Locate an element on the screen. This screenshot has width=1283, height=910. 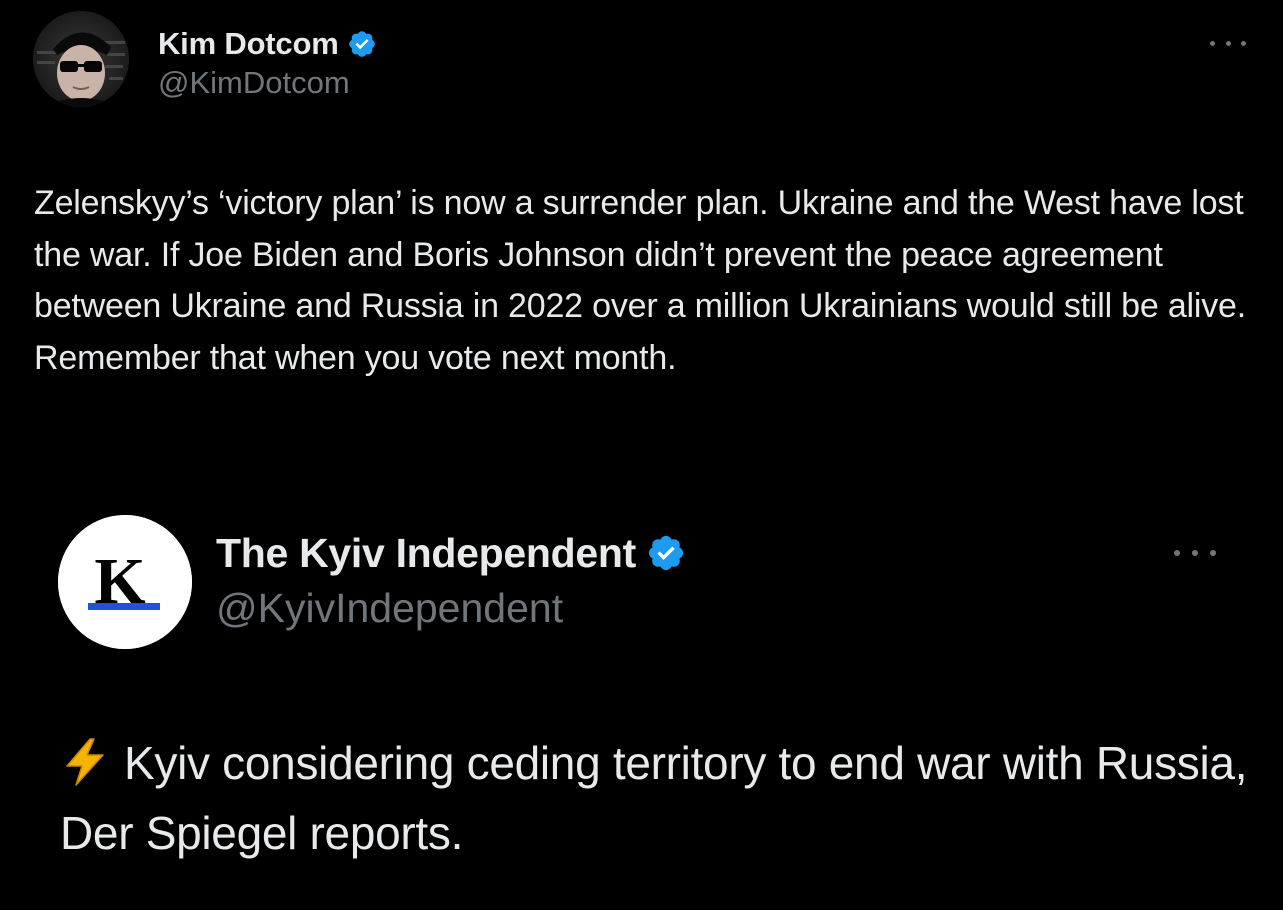
more-options-button is located at coordinates (1228, 43).